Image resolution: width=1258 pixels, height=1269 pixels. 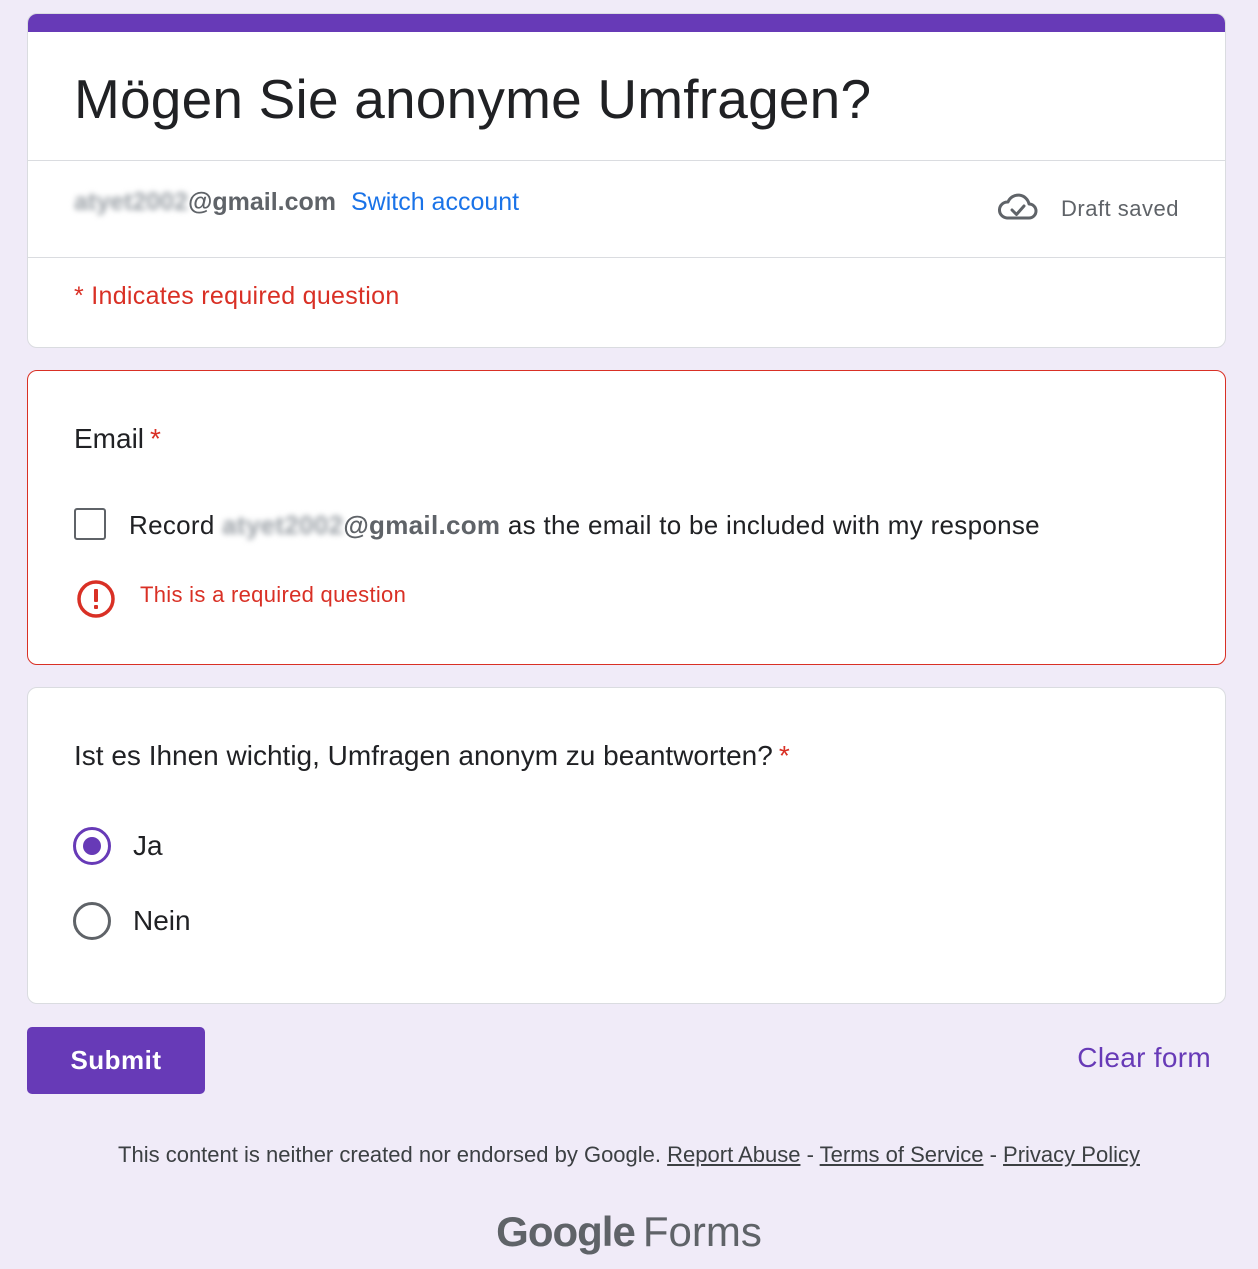 What do you see at coordinates (283, 525) in the screenshot?
I see `checkbox-name-blurred: atyet2002` at bounding box center [283, 525].